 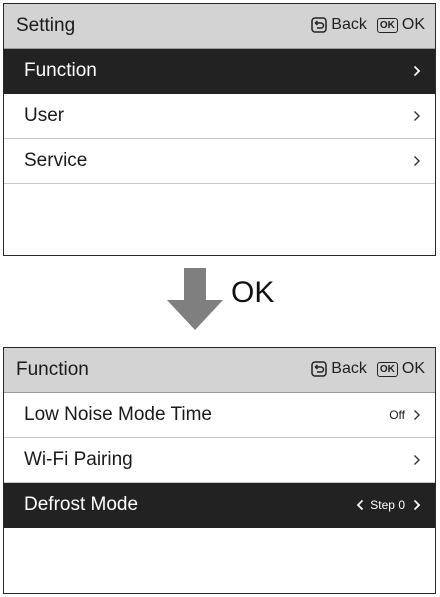 What do you see at coordinates (387, 505) in the screenshot?
I see `menu-item-value: Step 0` at bounding box center [387, 505].